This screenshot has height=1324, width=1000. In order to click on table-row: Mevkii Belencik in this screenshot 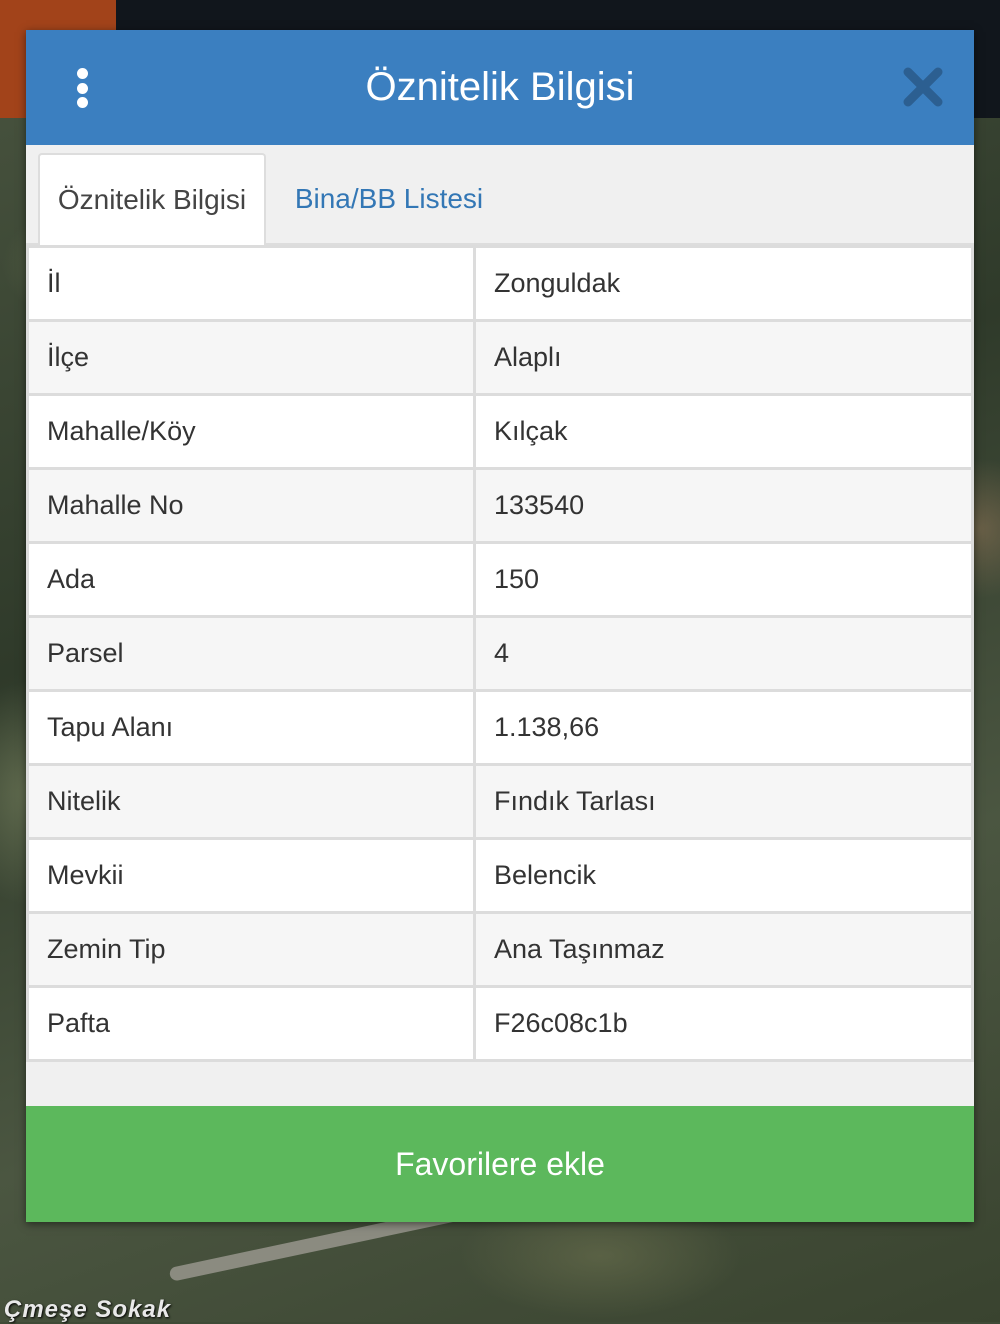, I will do `click(500, 875)`.